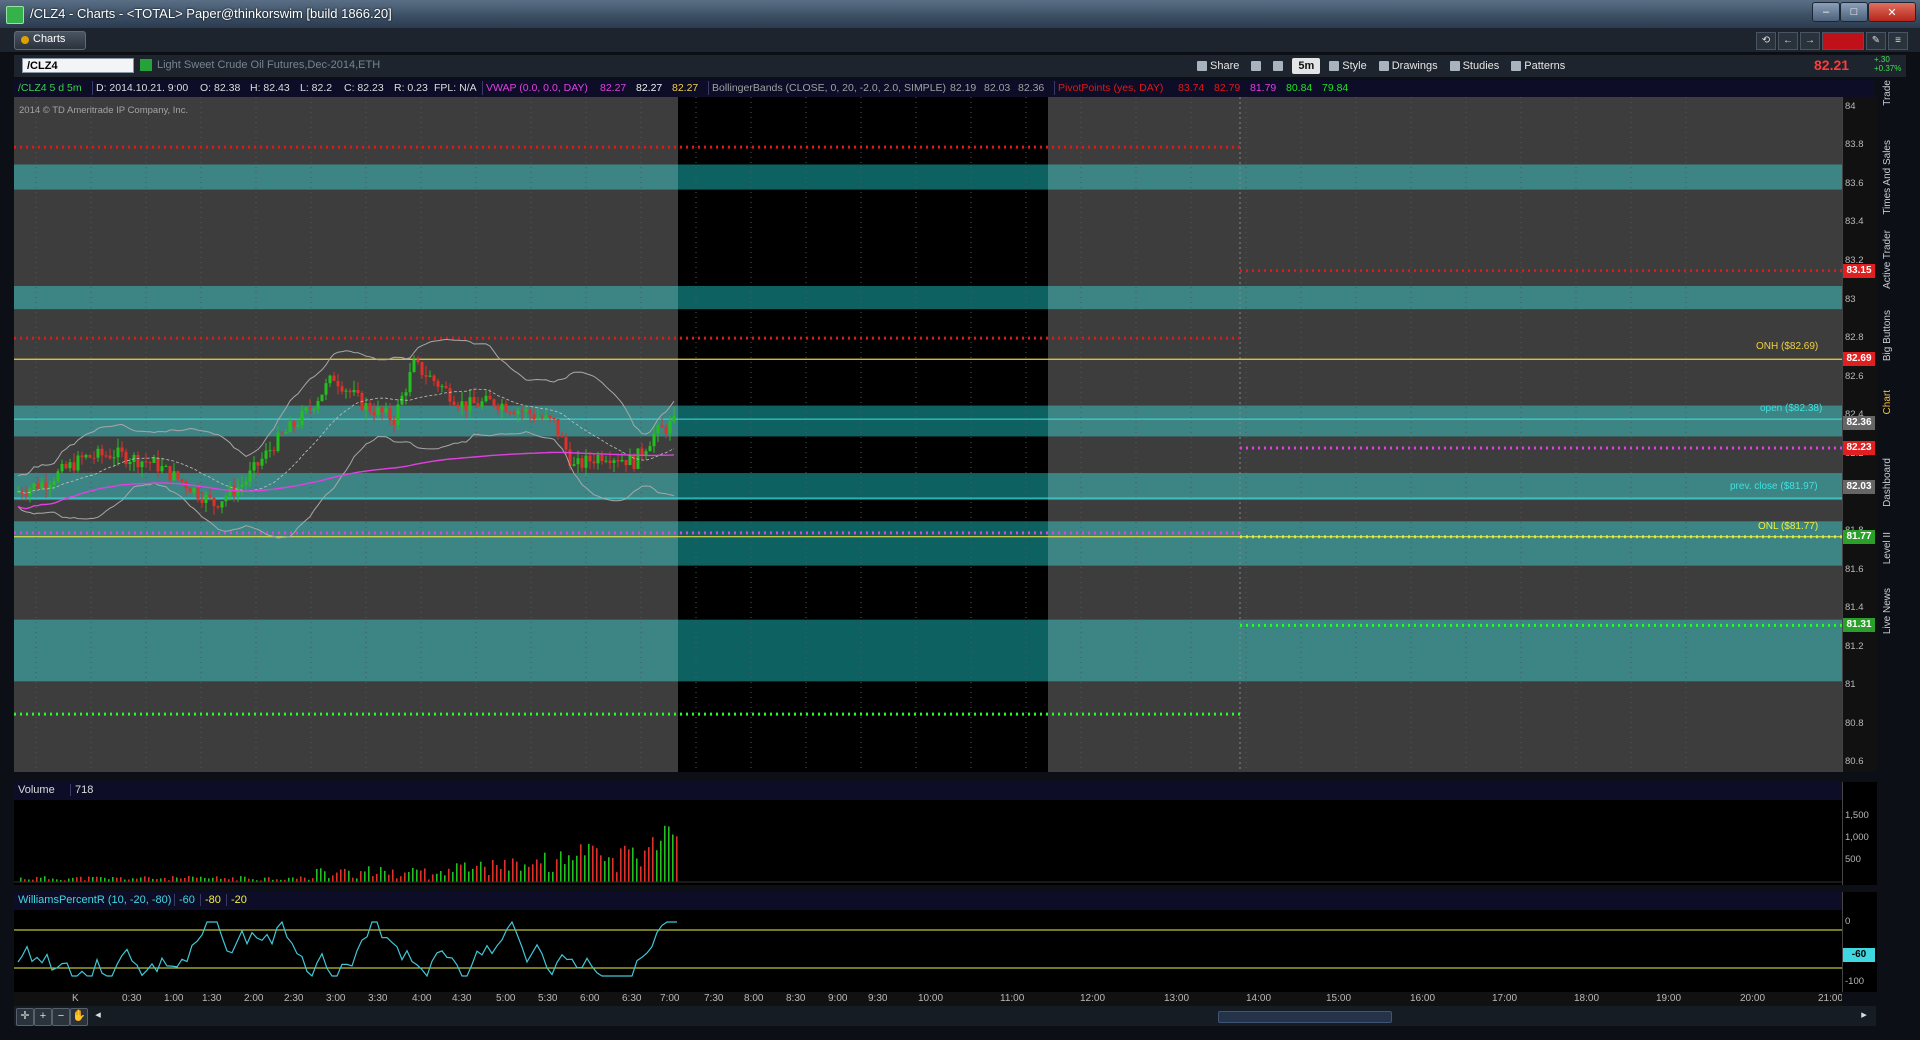 Image resolution: width=1920 pixels, height=1040 pixels. I want to click on bar-high: H: 82.43, so click(270, 88).